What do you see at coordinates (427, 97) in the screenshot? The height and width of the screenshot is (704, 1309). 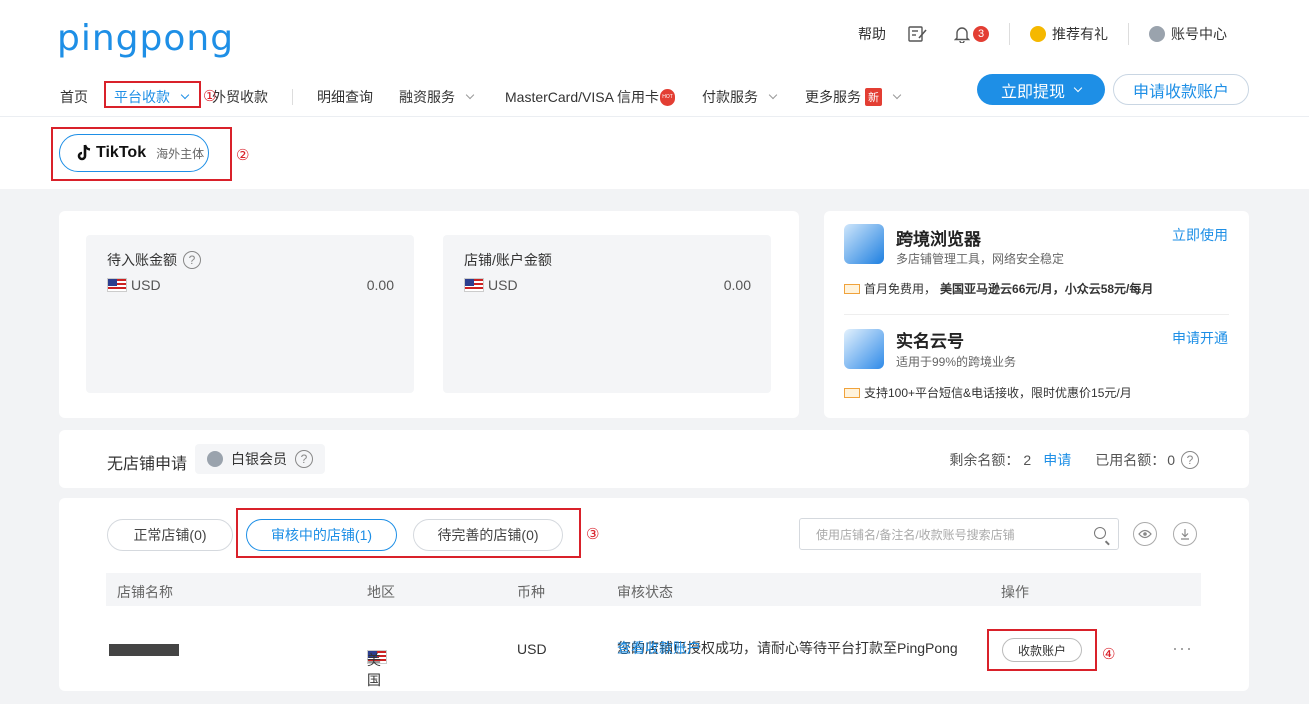 I see `nav-financing-label: 融资服务` at bounding box center [427, 97].